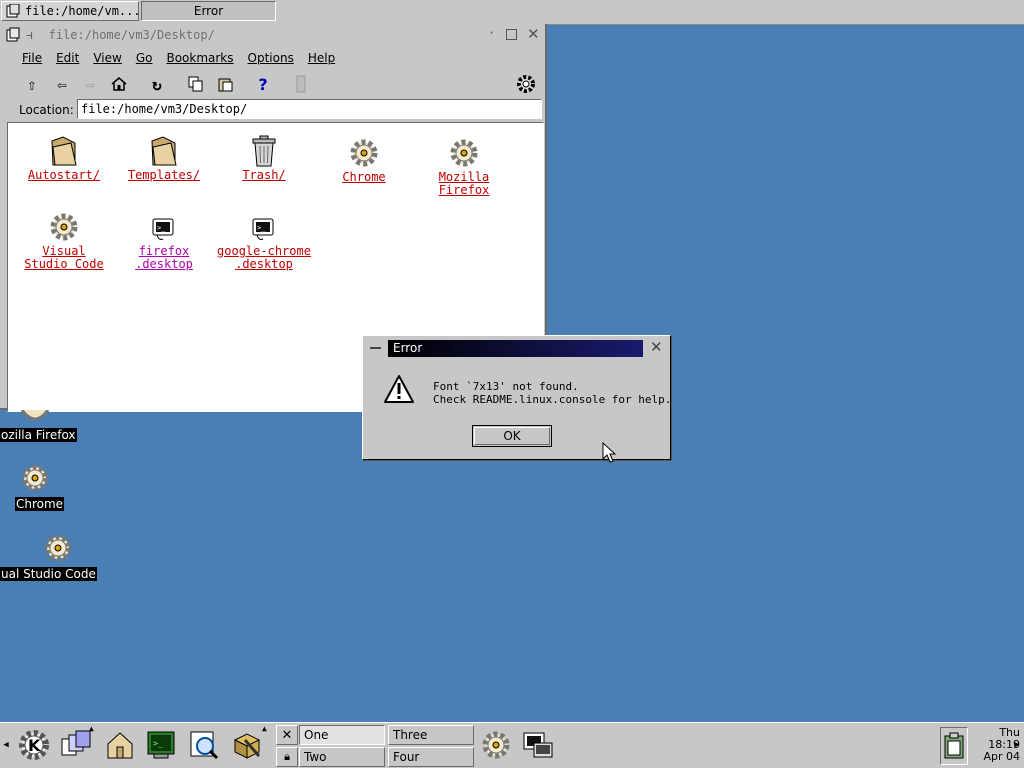  I want to click on file-item-google-chrome-desktop: >_ google-chrome .desktop, so click(264, 239).